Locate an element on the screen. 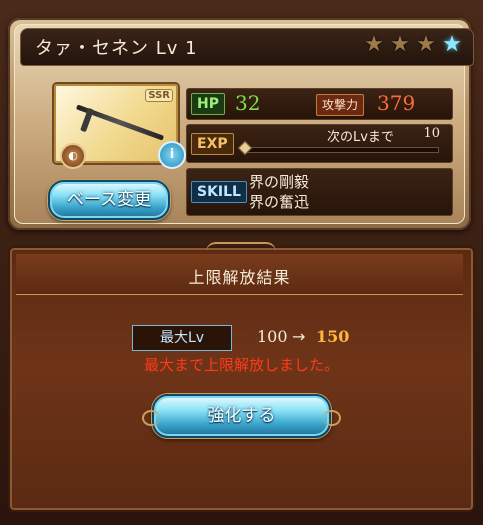 The width and height of the screenshot is (483, 525). upgrade-button: 強化する is located at coordinates (241, 416).